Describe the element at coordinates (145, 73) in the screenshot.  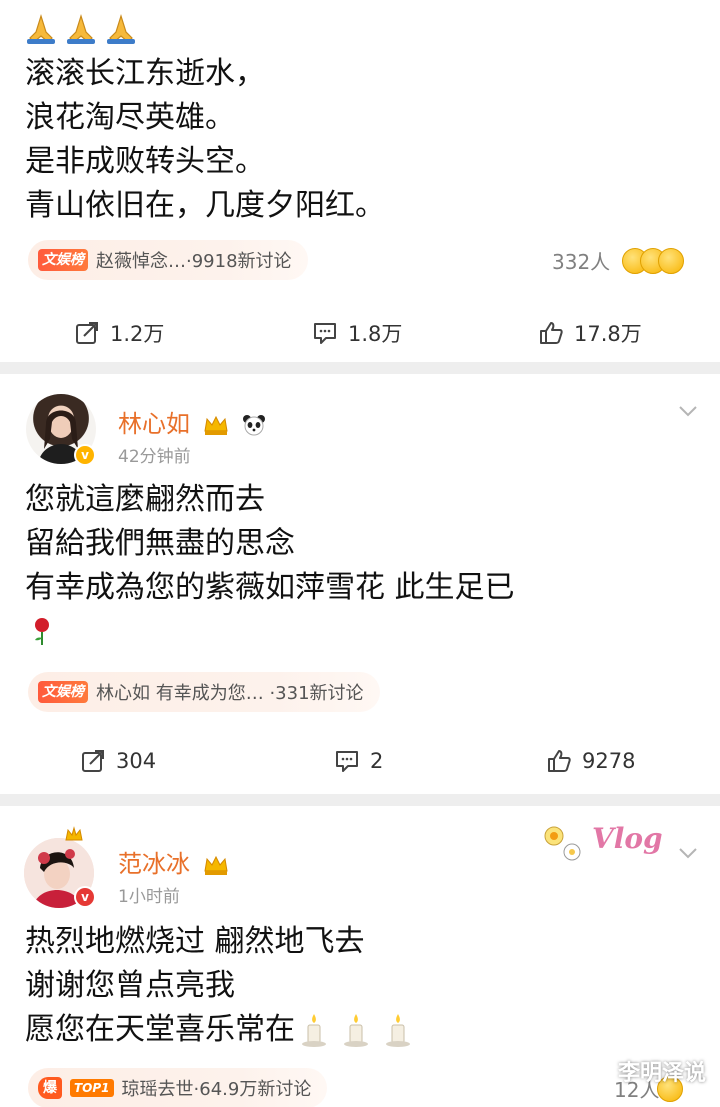
I see `post-1-line: 滚滚长江东逝水，` at that location.